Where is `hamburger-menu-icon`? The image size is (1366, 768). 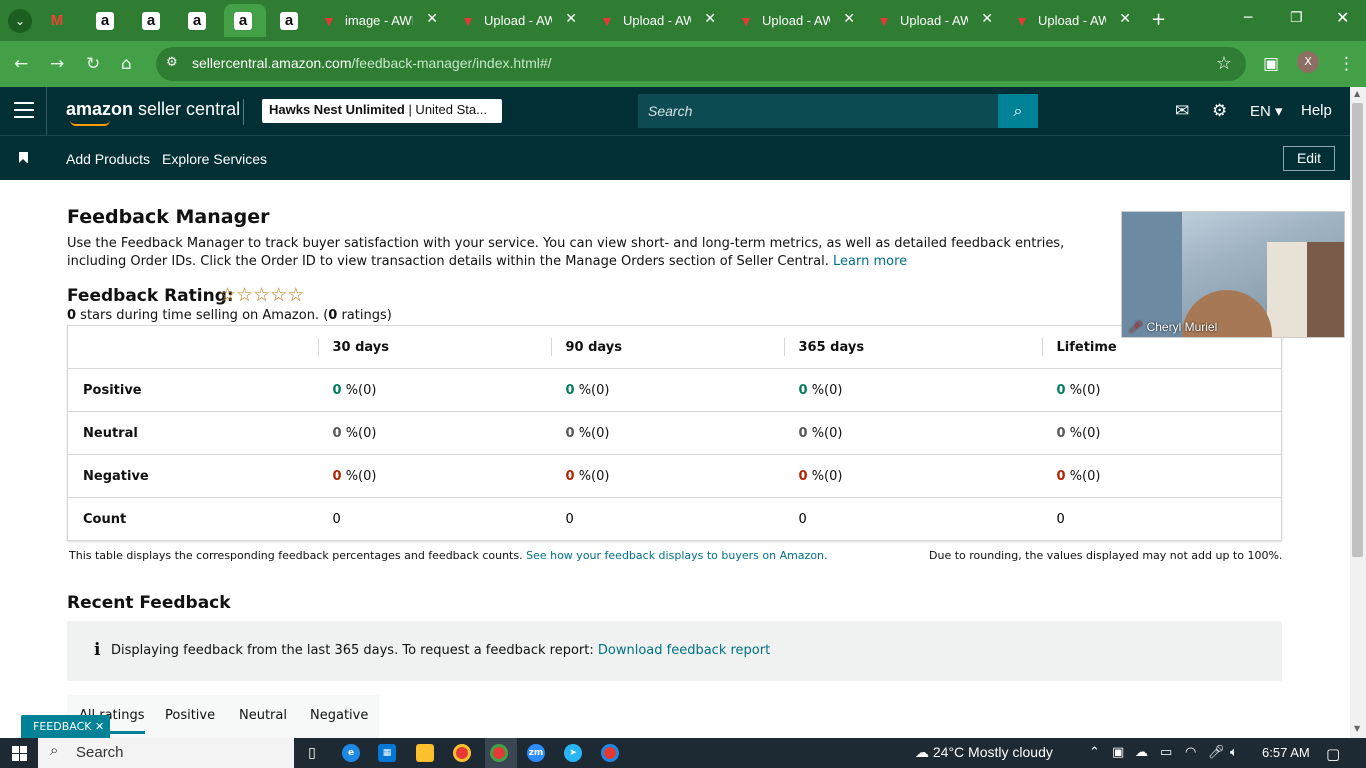 hamburger-menu-icon is located at coordinates (24, 110).